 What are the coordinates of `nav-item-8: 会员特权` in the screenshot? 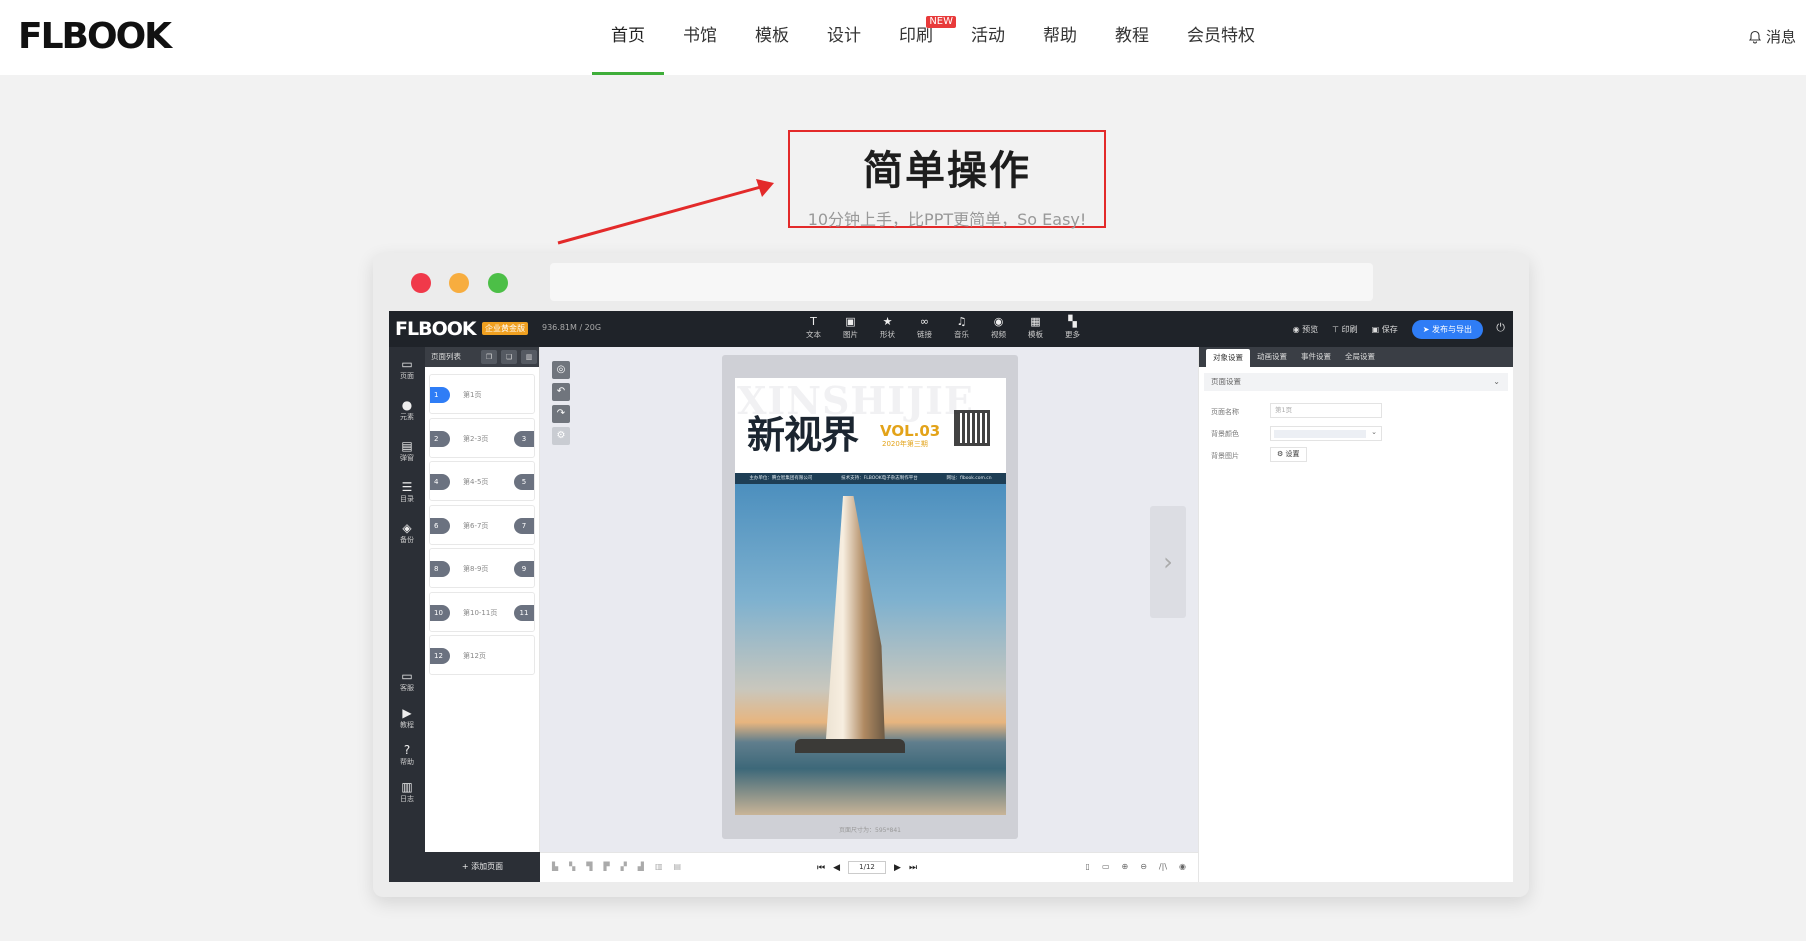 It's located at (1221, 37).